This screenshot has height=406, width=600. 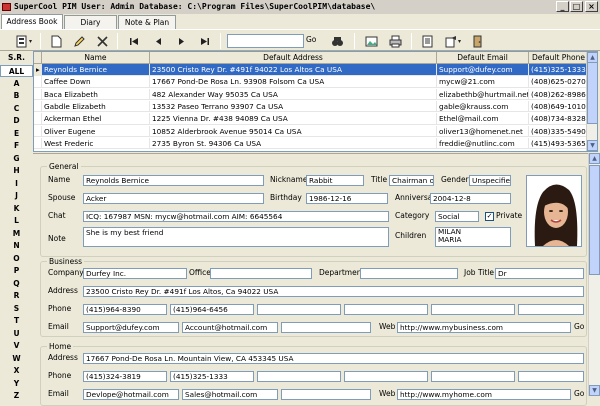 What do you see at coordinates (337, 41) in the screenshot?
I see `find-binoculars-icon` at bounding box center [337, 41].